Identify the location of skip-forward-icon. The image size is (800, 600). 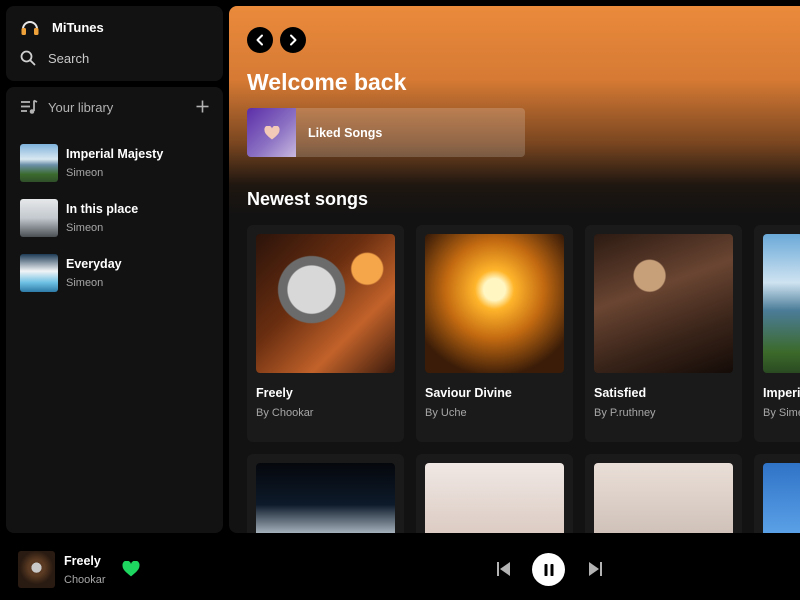
(595, 569).